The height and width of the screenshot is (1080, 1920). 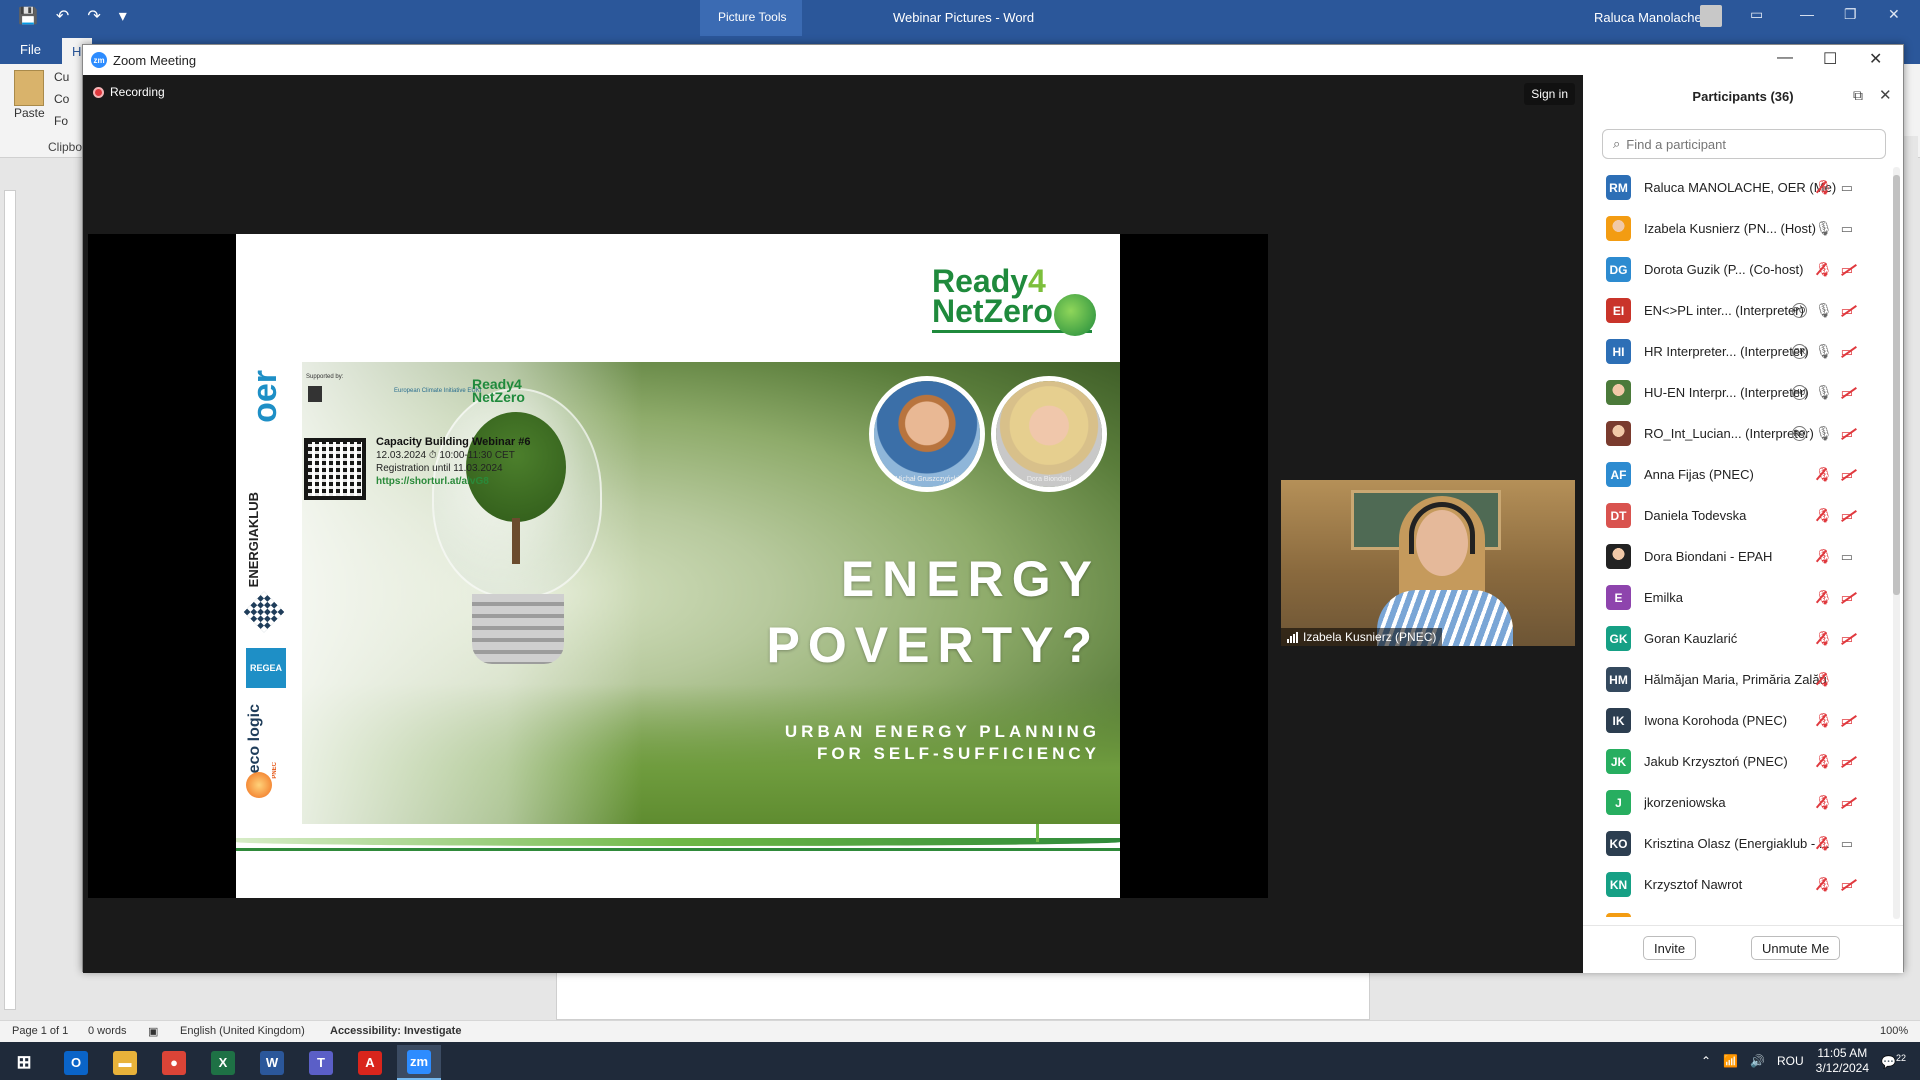 What do you see at coordinates (1738, 269) in the screenshot?
I see `participant-row: DG Dorota Guzik (P... (Co-host) 🎙 ▭` at bounding box center [1738, 269].